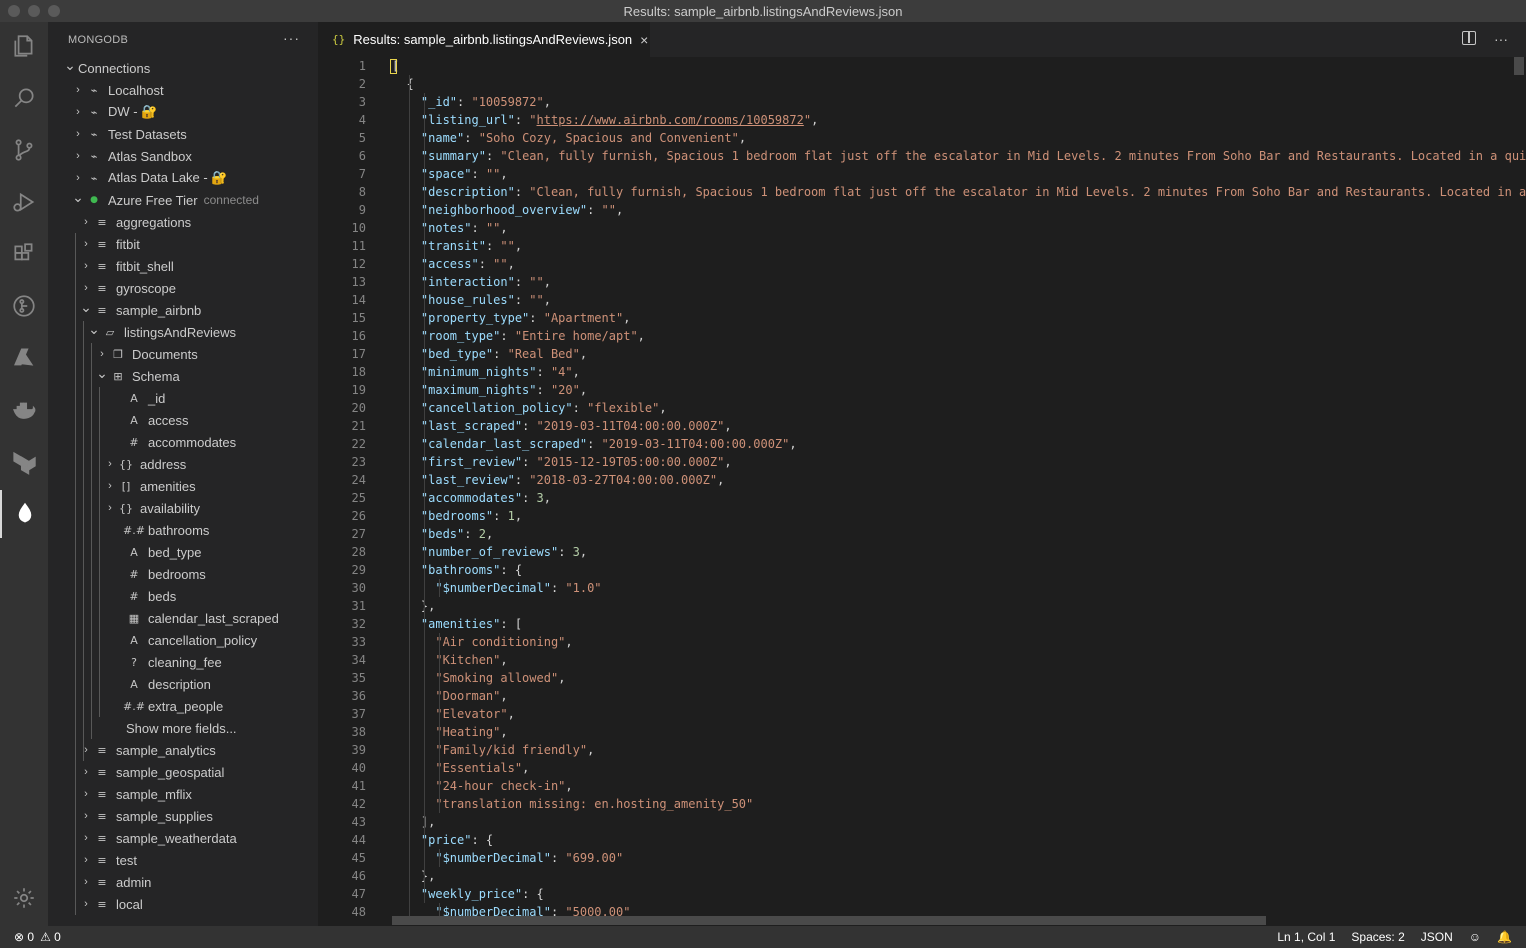 This screenshot has width=1526, height=948. Describe the element at coordinates (183, 266) in the screenshot. I see `tree-item: › ≡ fitbit_shell` at that location.